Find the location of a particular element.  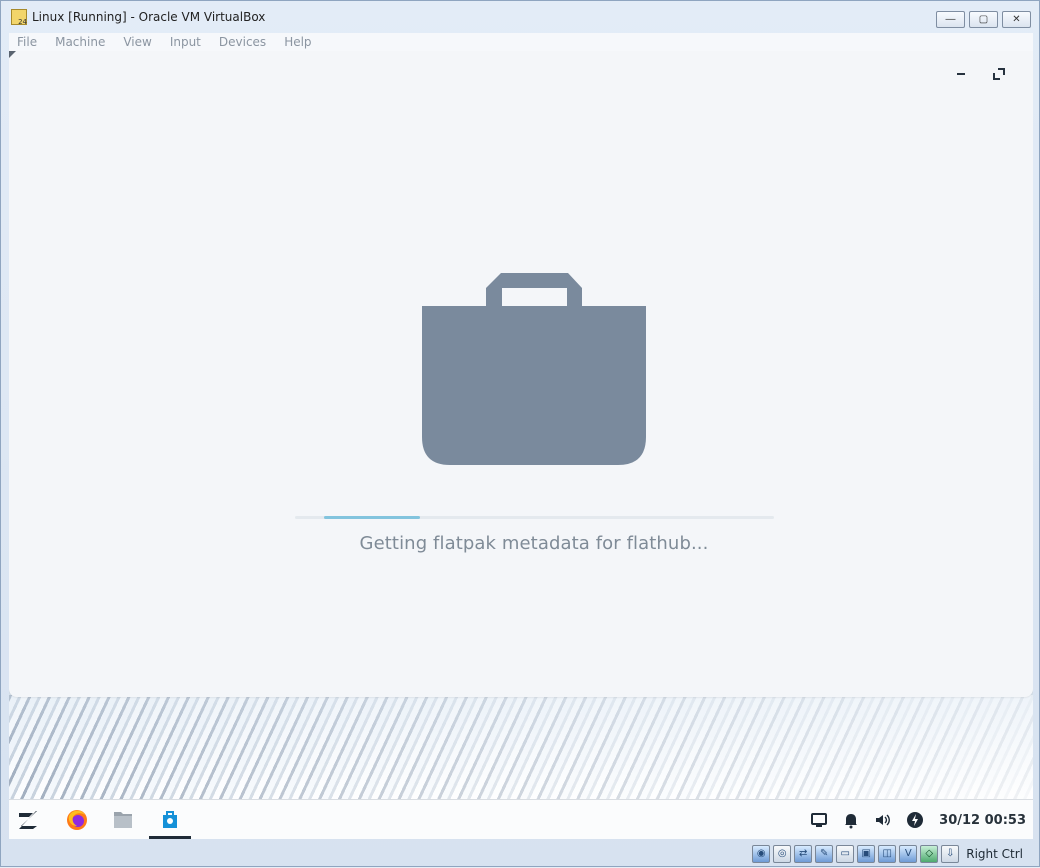

display-icon is located at coordinates (819, 819).